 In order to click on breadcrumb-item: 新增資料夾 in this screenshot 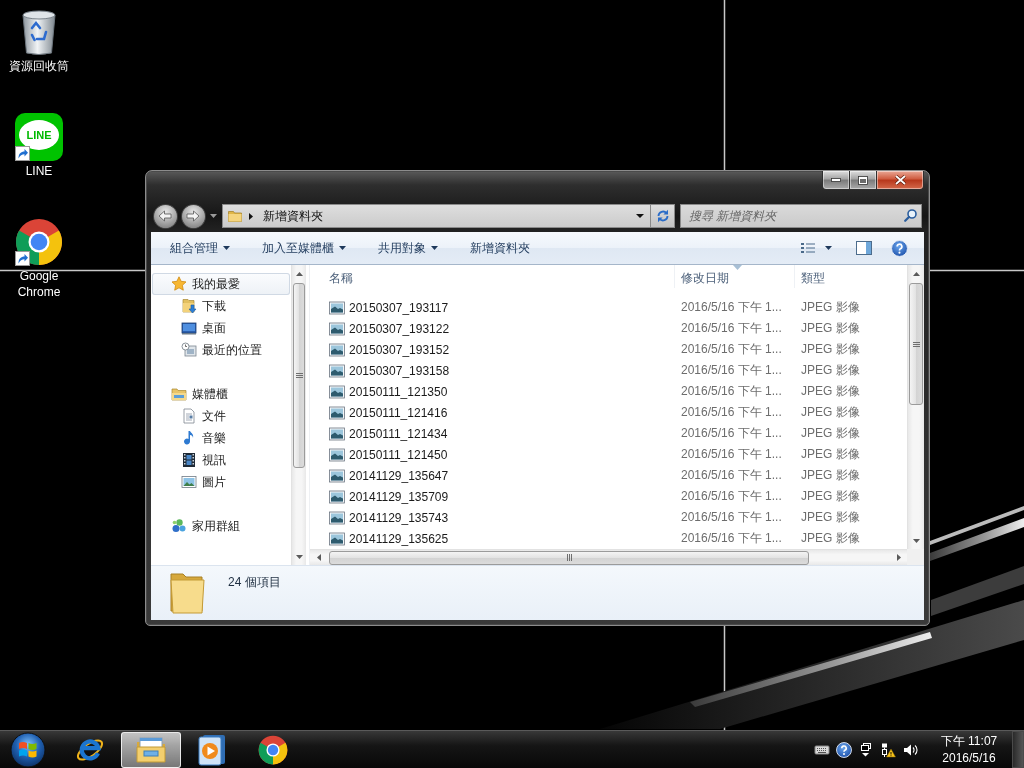, I will do `click(292, 216)`.